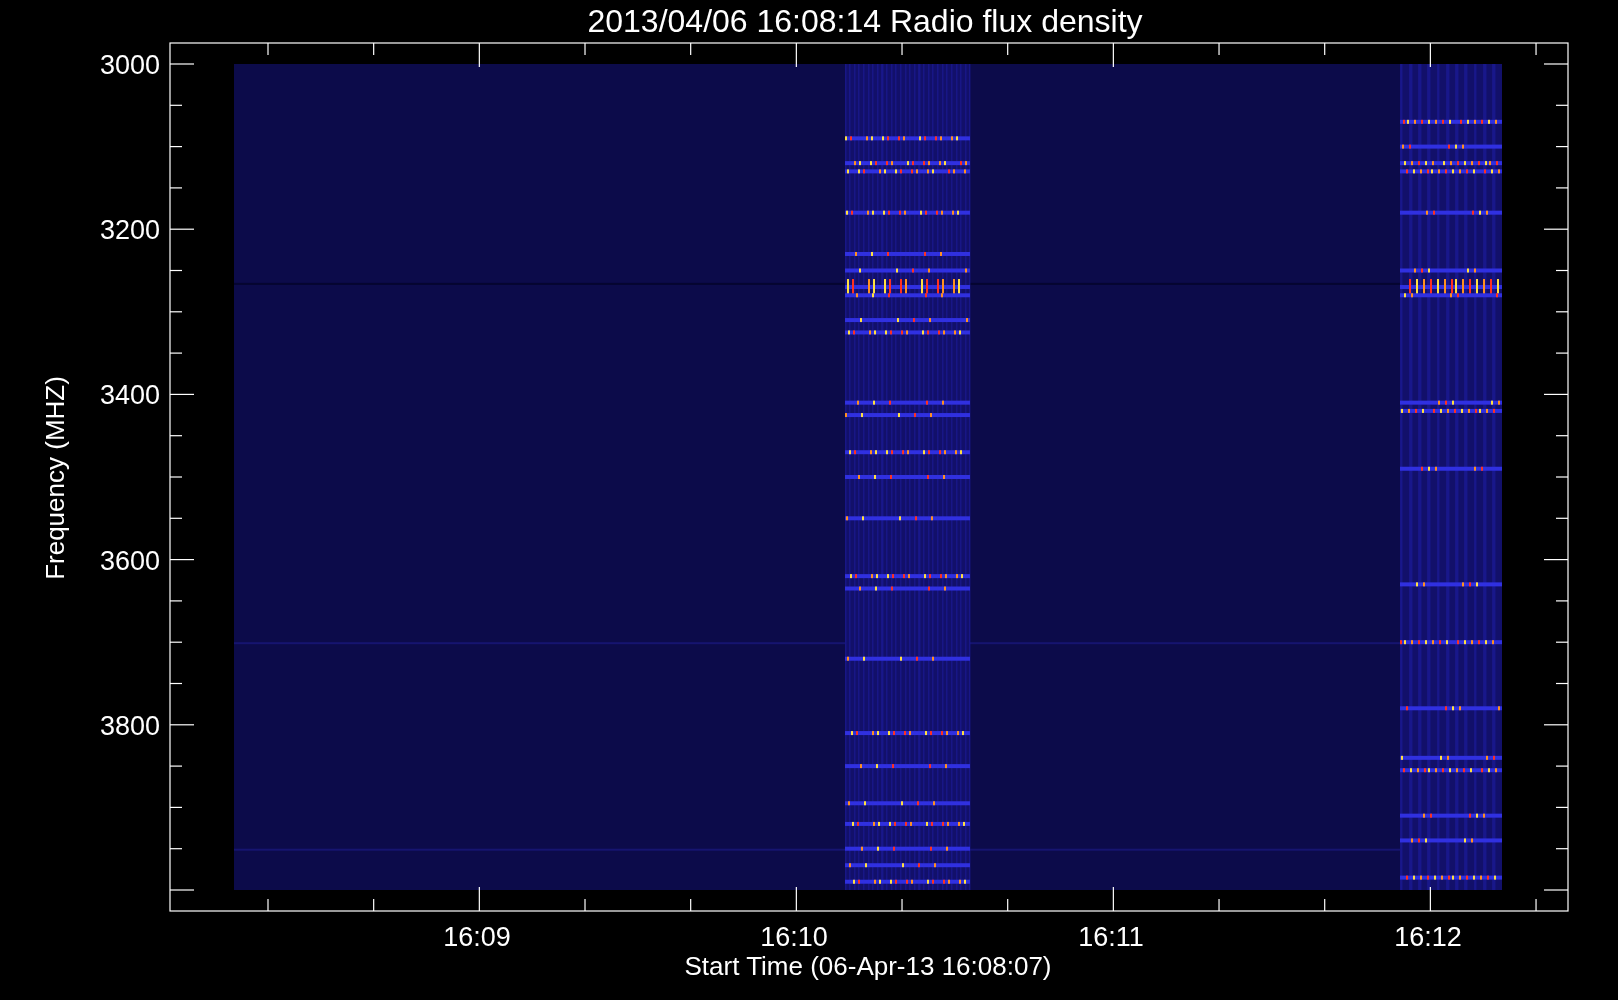  What do you see at coordinates (477, 937) in the screenshot?
I see `tick-label: 16:09` at bounding box center [477, 937].